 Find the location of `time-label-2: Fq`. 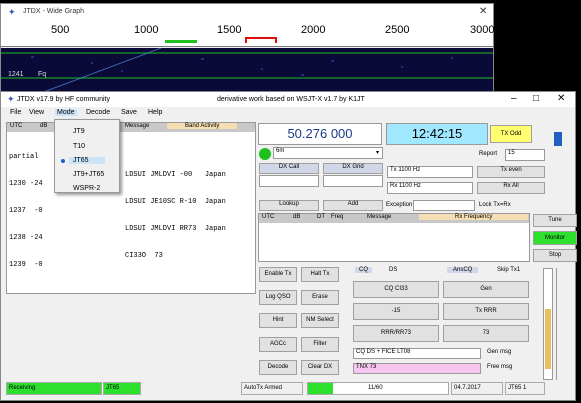

time-label-2: Fq is located at coordinates (42, 74).